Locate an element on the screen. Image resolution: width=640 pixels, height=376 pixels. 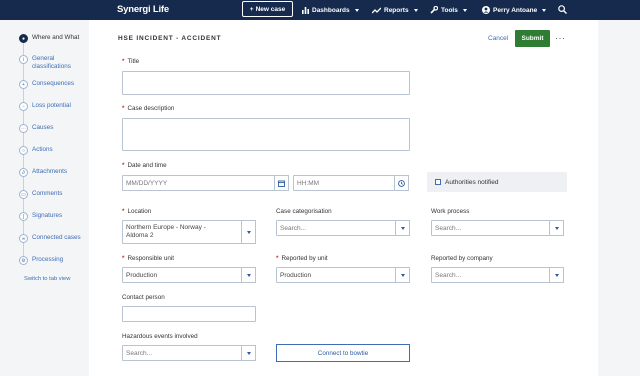
authorities-notified-label: Authorities notified is located at coordinates (472, 182).